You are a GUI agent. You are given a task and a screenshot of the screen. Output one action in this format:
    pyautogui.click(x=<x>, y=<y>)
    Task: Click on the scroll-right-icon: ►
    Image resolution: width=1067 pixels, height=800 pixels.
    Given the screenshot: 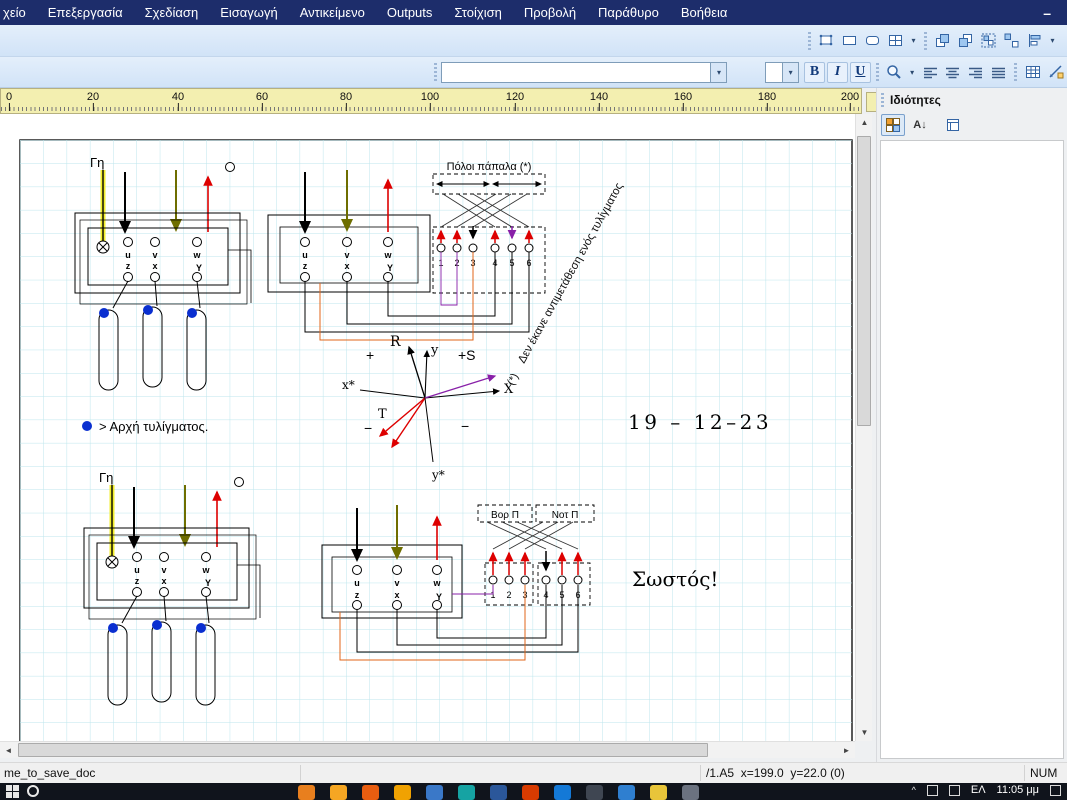 What is the action you would take?
    pyautogui.click(x=846, y=750)
    